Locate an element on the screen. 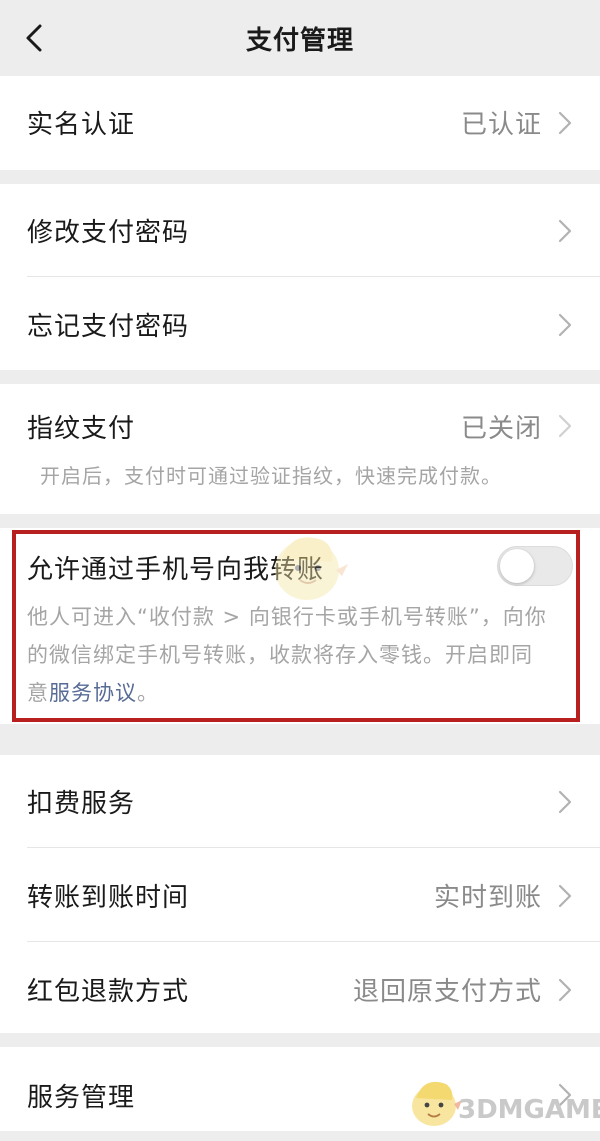  deduction-service-label: 扣费服务 is located at coordinates (81, 804).